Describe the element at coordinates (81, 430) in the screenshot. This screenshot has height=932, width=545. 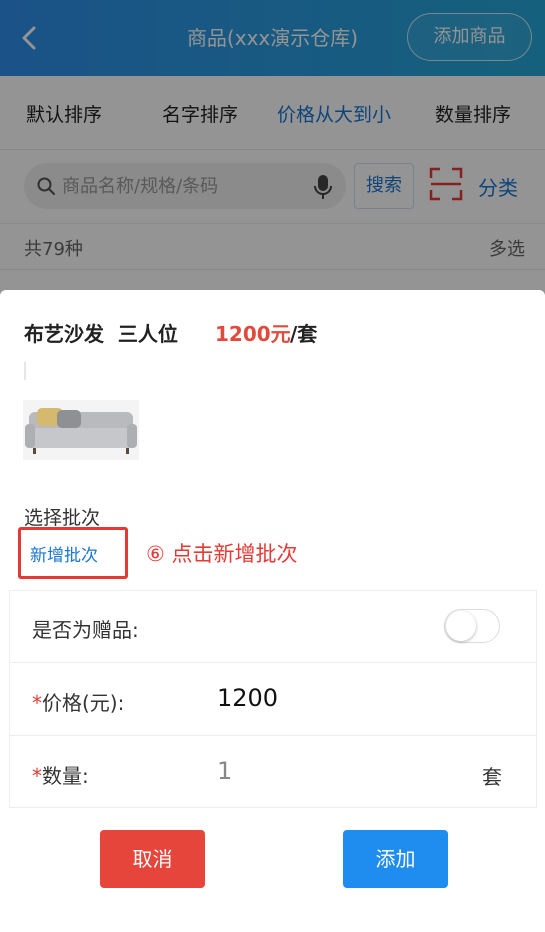
I see `product-thumbnail-image` at that location.